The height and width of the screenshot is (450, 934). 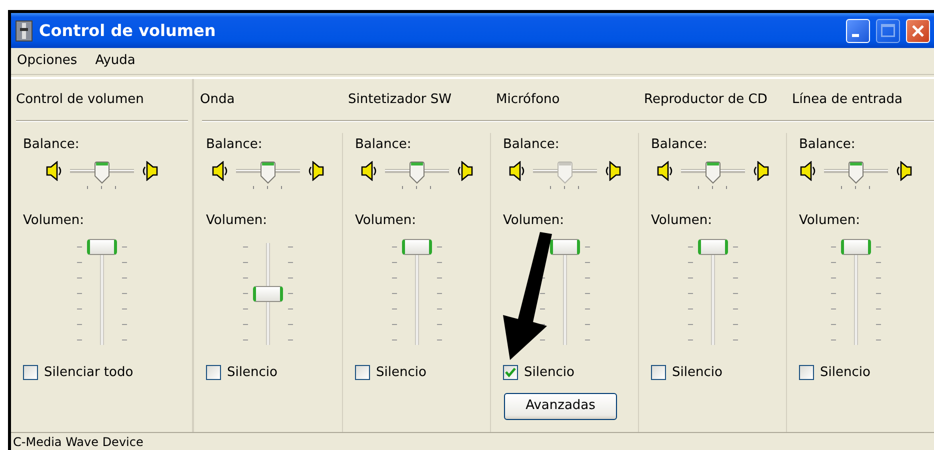 What do you see at coordinates (47, 61) in the screenshot?
I see `menu-item: Opciones` at bounding box center [47, 61].